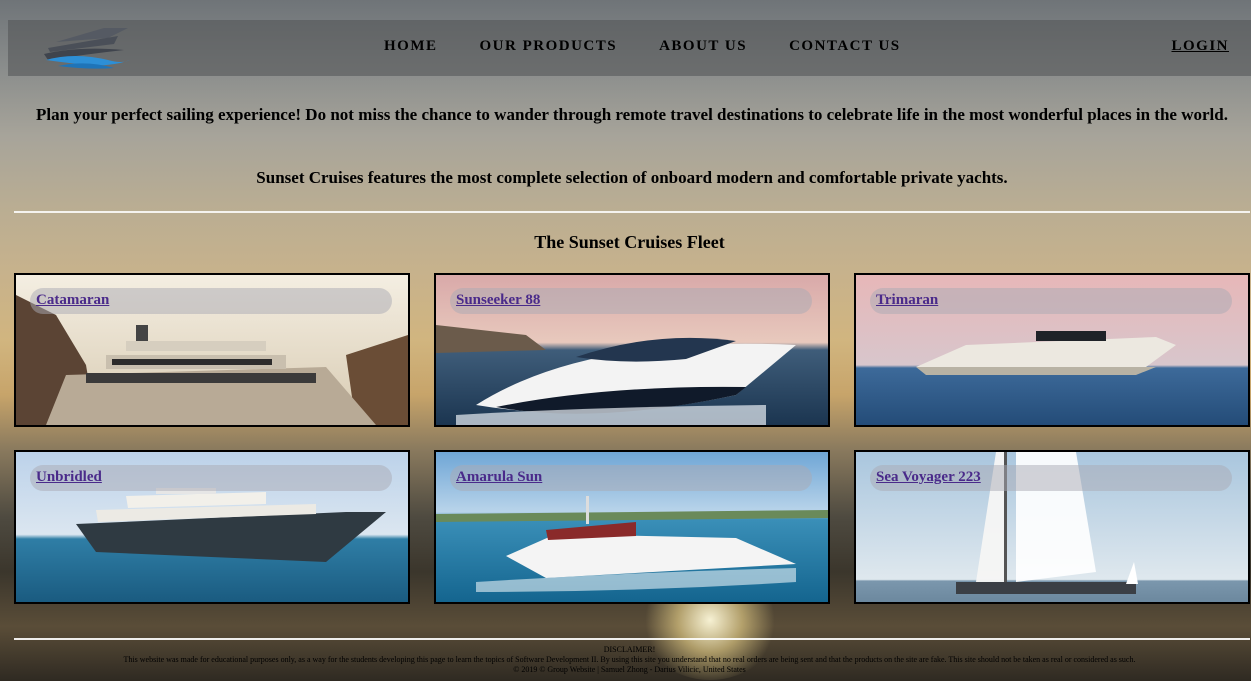 The height and width of the screenshot is (681, 1251). What do you see at coordinates (212, 350) in the screenshot?
I see `fleet-card-catamaran: Catamaran` at bounding box center [212, 350].